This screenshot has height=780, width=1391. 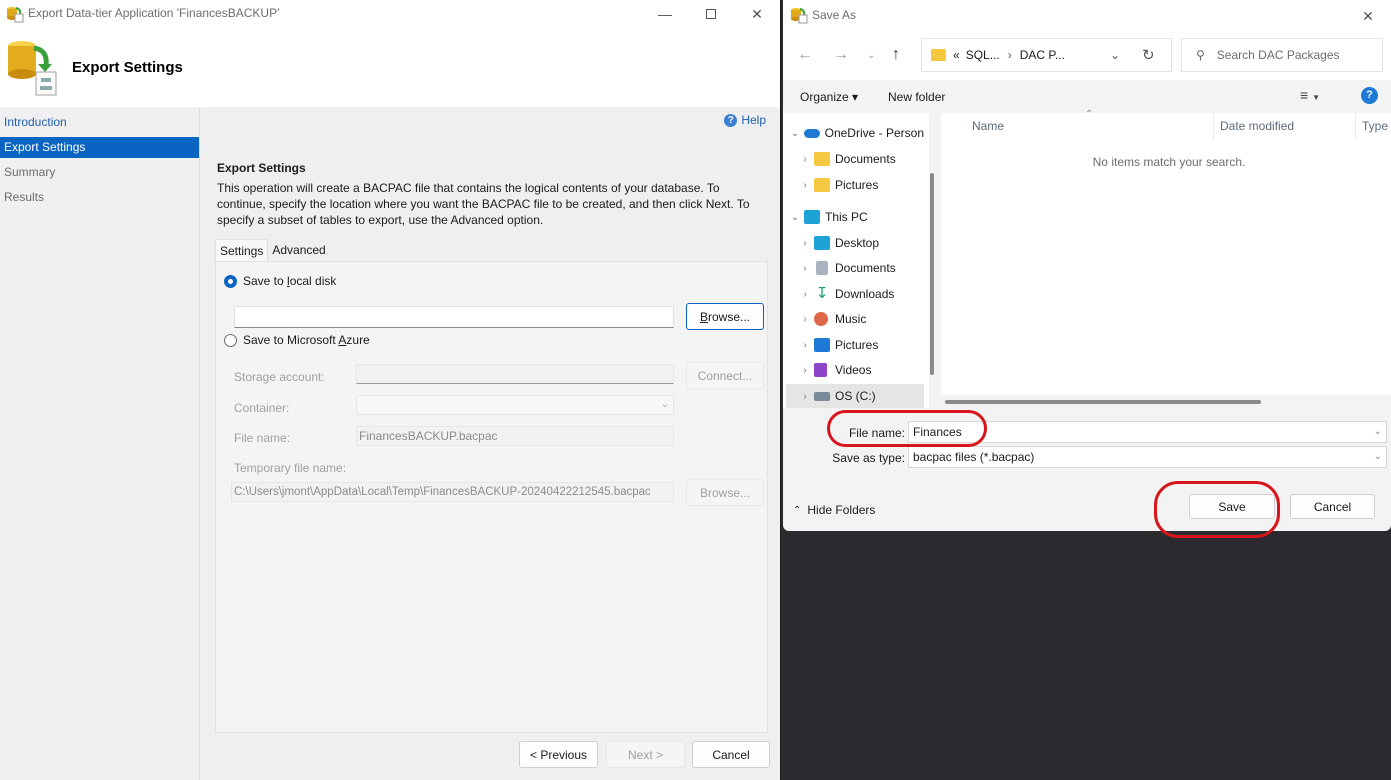 What do you see at coordinates (280, 281) in the screenshot?
I see `save-local-disk-radio: Save to local disk` at bounding box center [280, 281].